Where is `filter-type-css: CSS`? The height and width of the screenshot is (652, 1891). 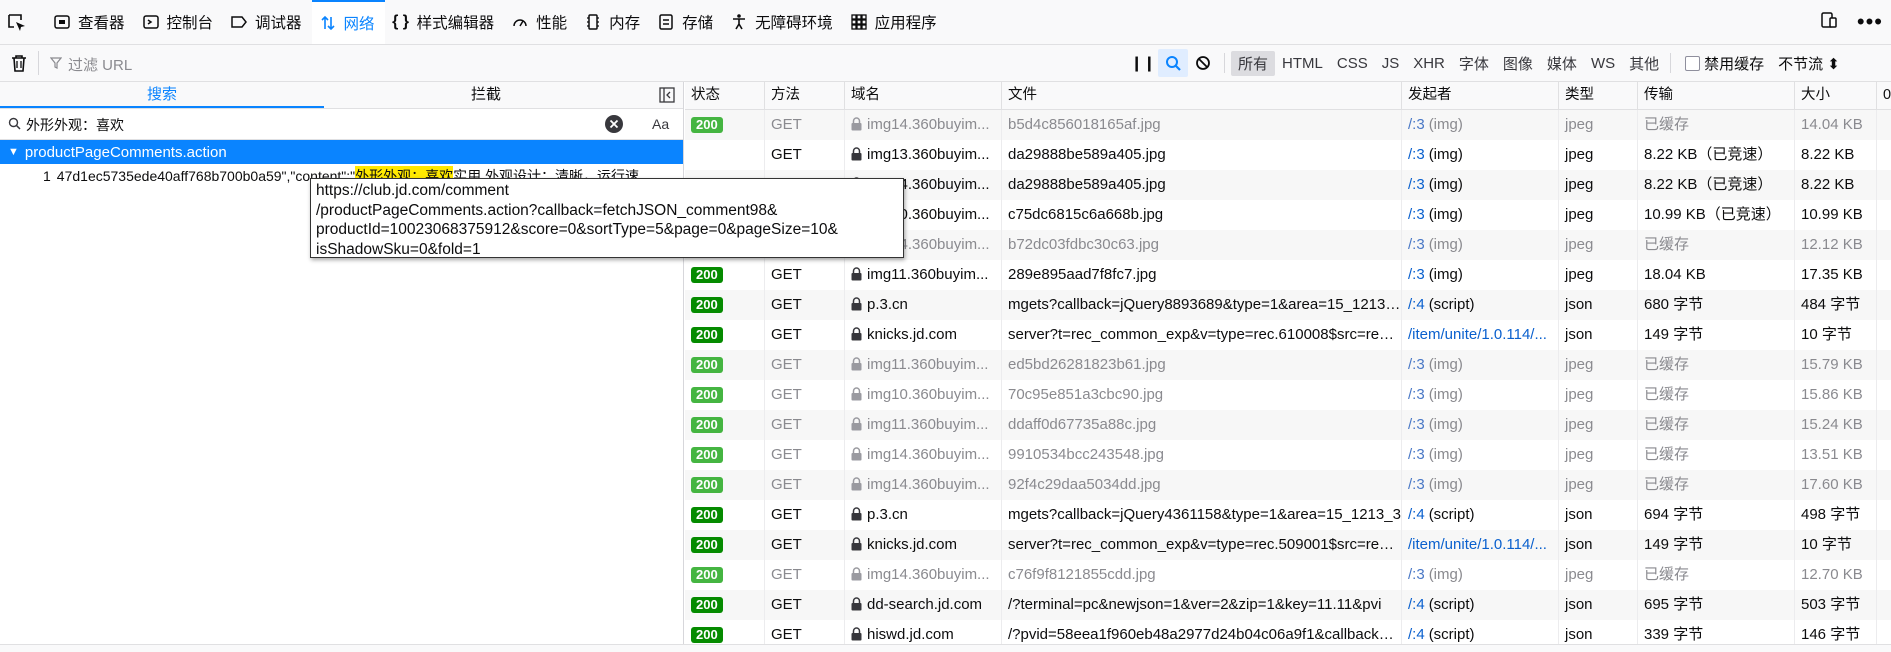 filter-type-css: CSS is located at coordinates (1352, 63).